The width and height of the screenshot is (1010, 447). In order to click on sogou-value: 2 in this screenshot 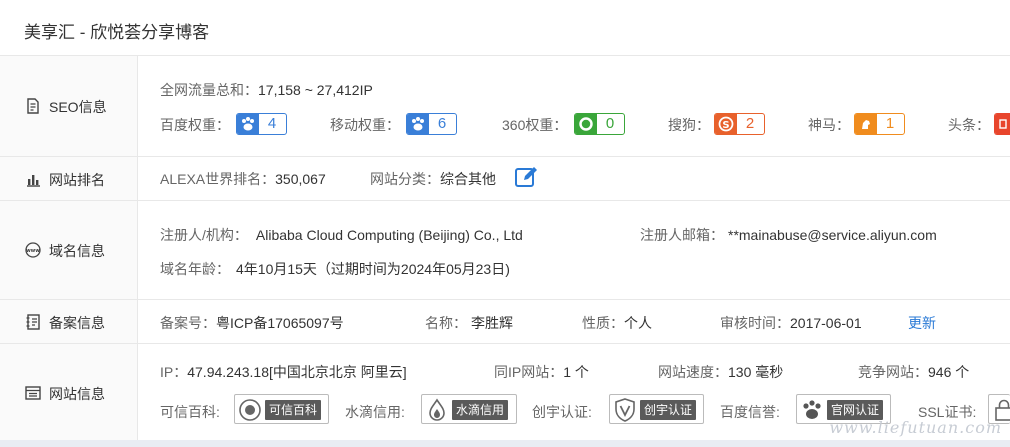, I will do `click(750, 123)`.